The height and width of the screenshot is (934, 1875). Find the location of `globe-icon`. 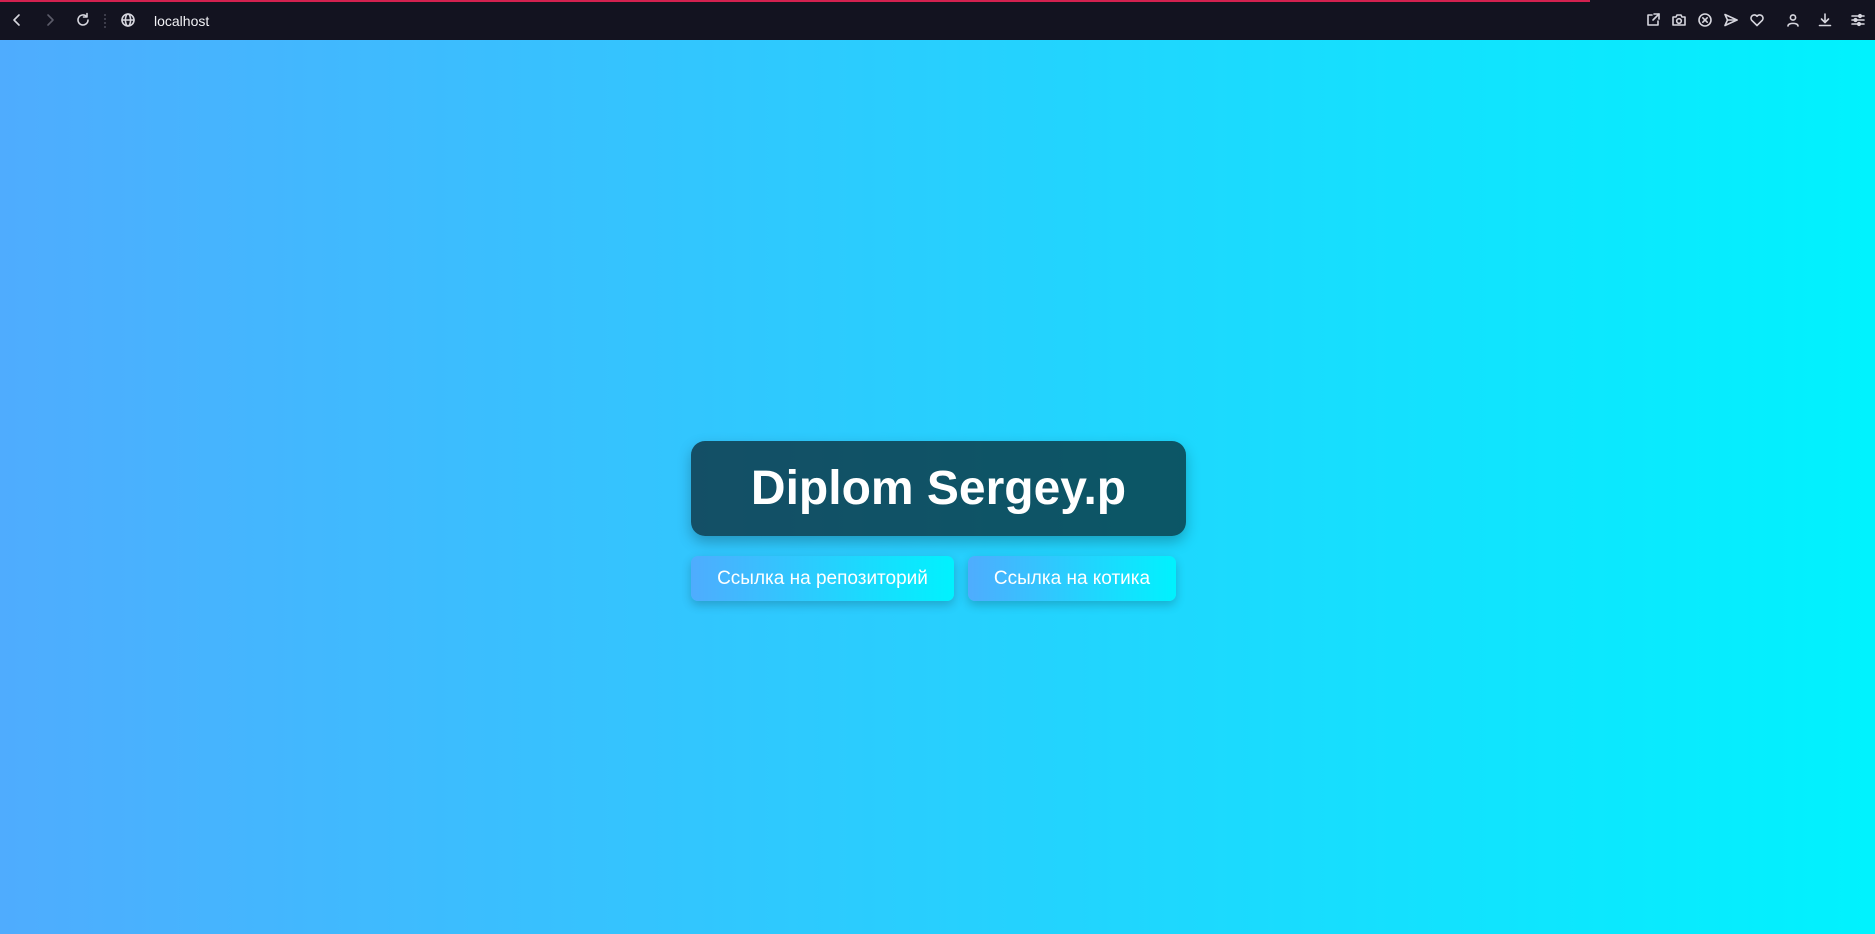

globe-icon is located at coordinates (128, 20).